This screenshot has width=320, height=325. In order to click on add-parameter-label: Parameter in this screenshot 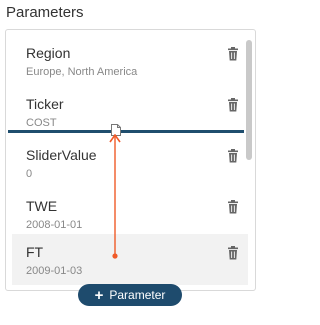, I will do `click(137, 295)`.